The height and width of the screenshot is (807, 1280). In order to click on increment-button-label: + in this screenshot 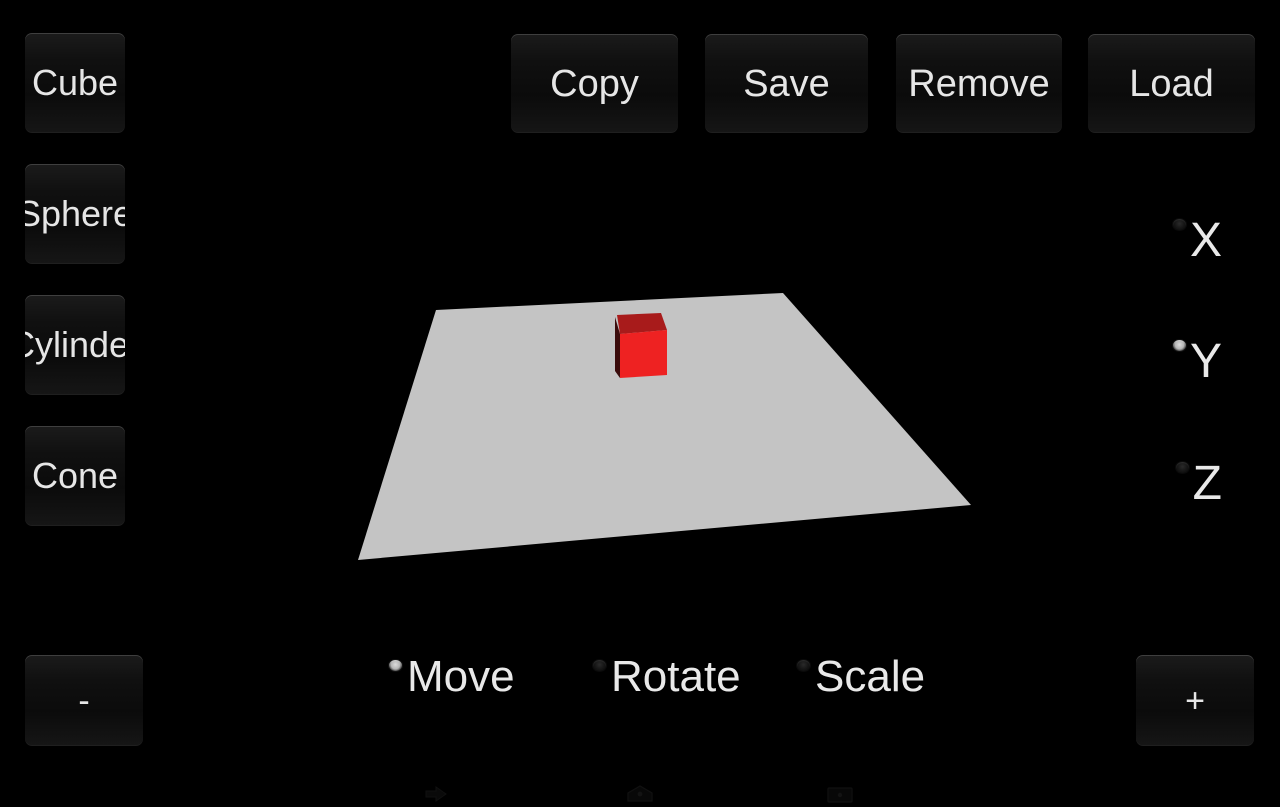, I will do `click(1195, 700)`.